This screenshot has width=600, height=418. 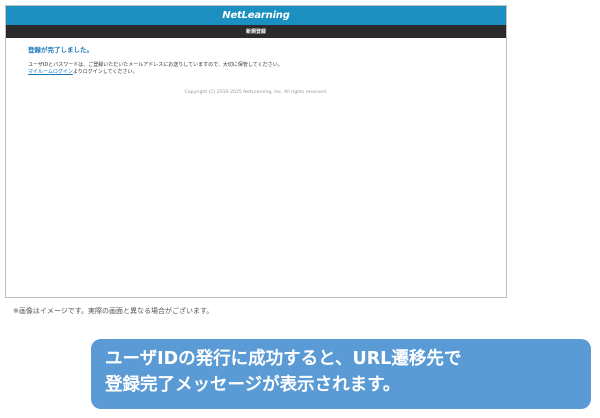 I want to click on explanation-callout: ユーザIDの発行に成功すると、URL遷移先で 登録完了メッセージが表示されます。, so click(x=341, y=374).